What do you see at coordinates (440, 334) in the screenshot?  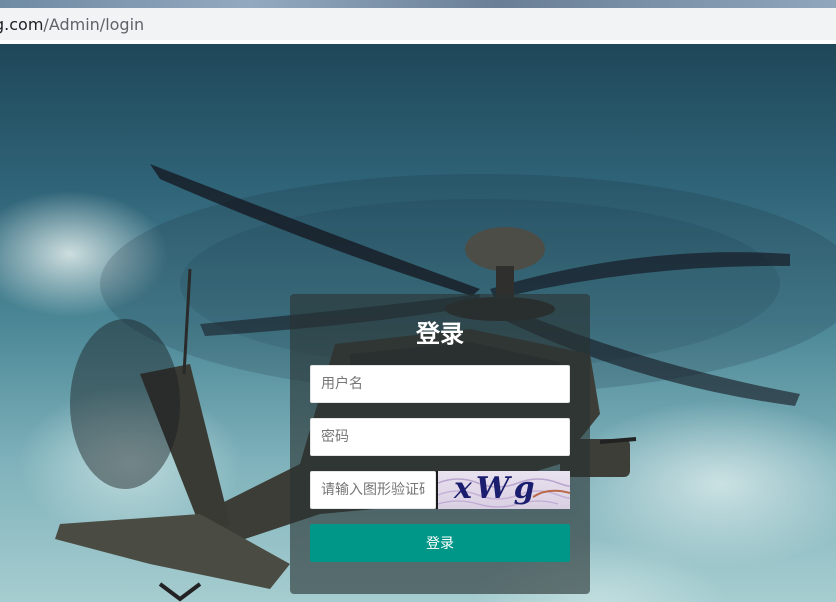 I see `login-title: 登录` at bounding box center [440, 334].